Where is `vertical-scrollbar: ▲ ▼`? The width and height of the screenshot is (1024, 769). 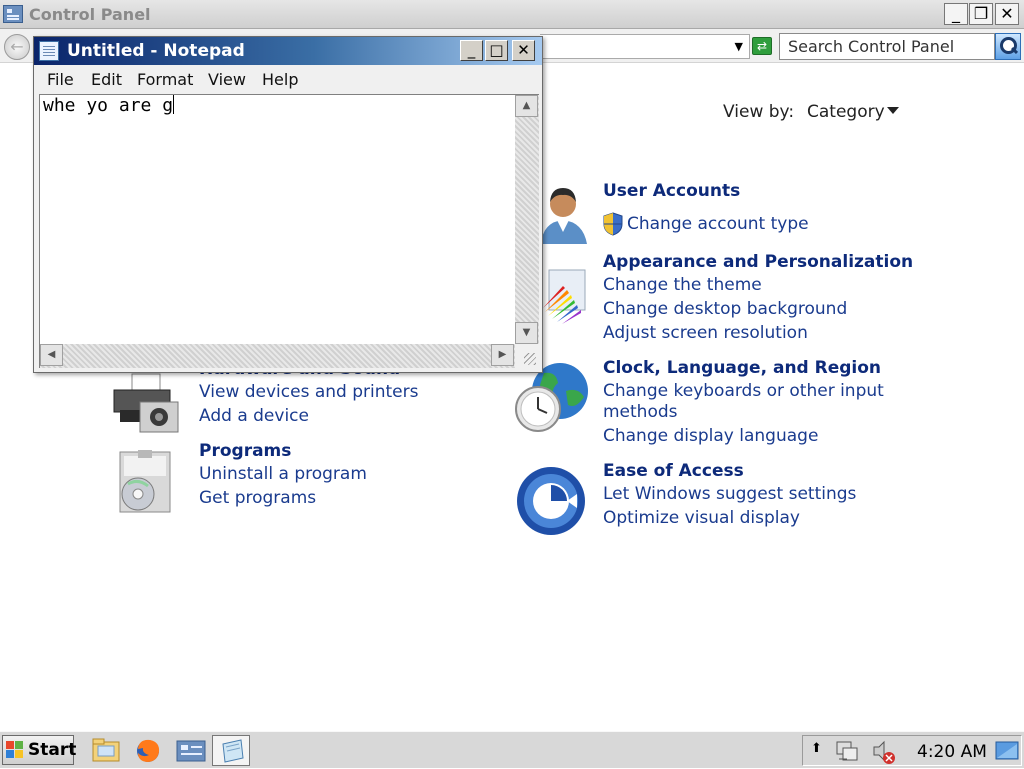 vertical-scrollbar: ▲ ▼ is located at coordinates (527, 220).